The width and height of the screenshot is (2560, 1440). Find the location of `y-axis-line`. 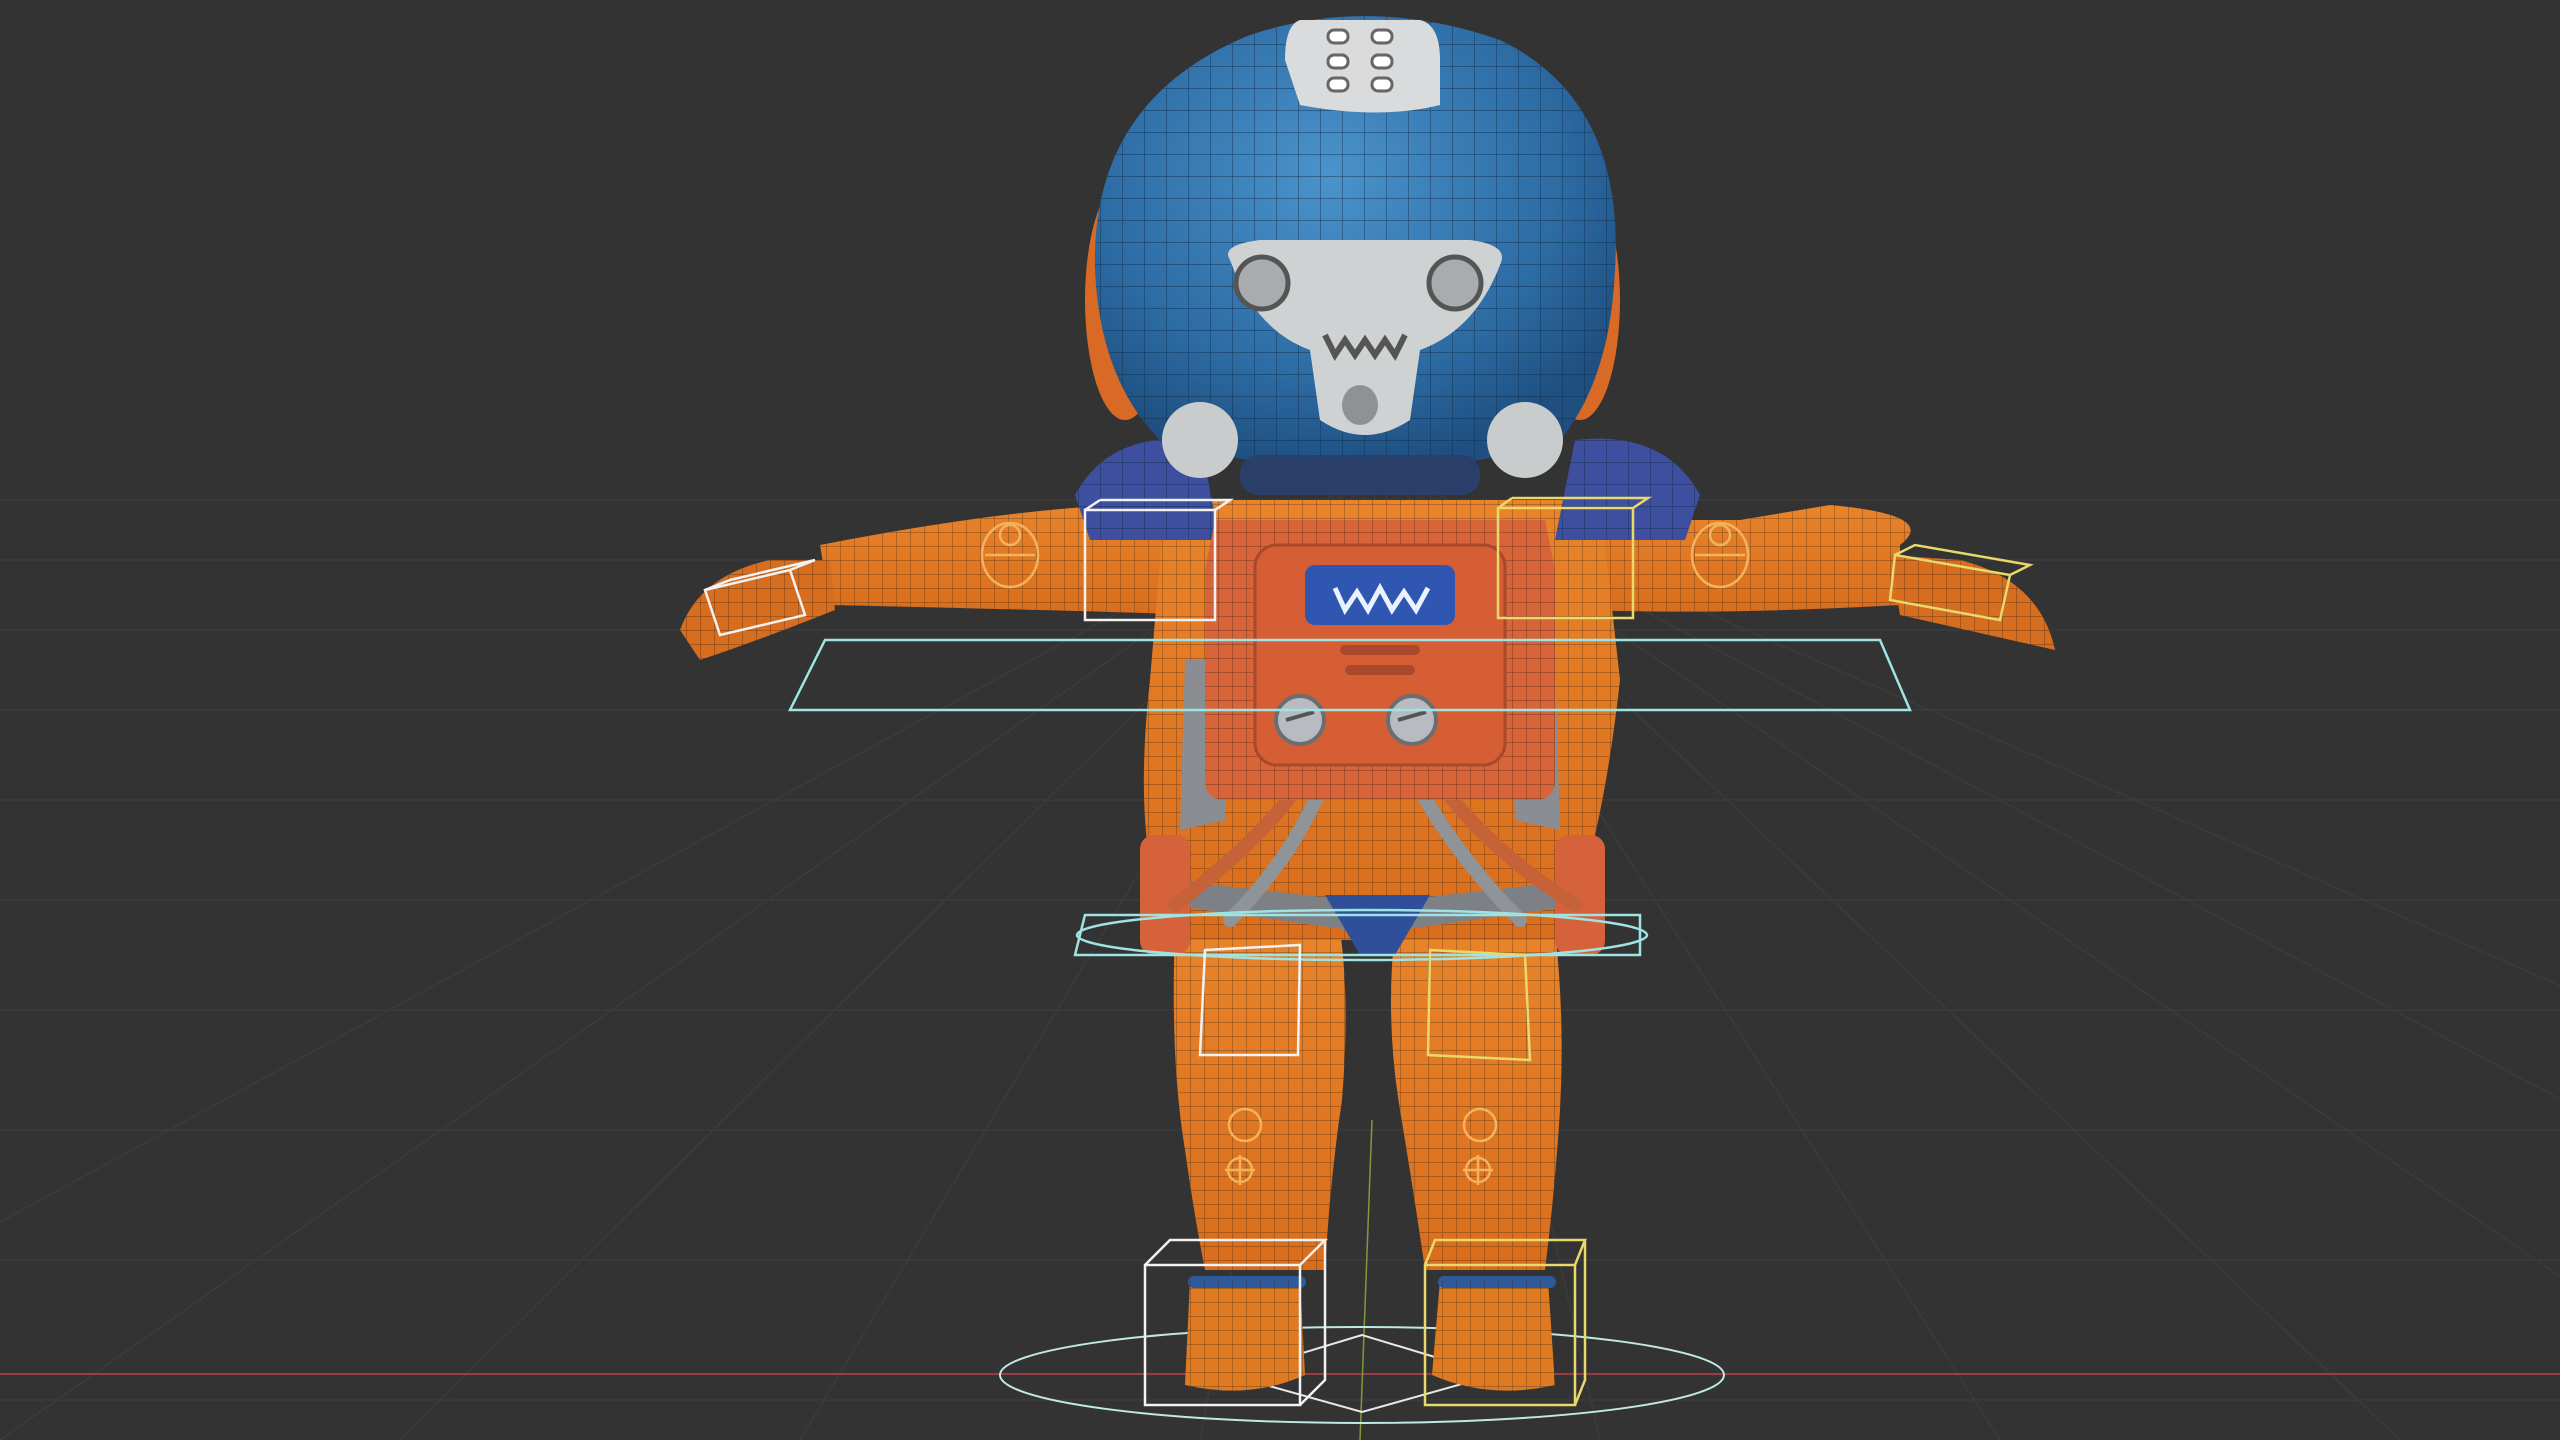

y-axis-line is located at coordinates (1366, 1279).